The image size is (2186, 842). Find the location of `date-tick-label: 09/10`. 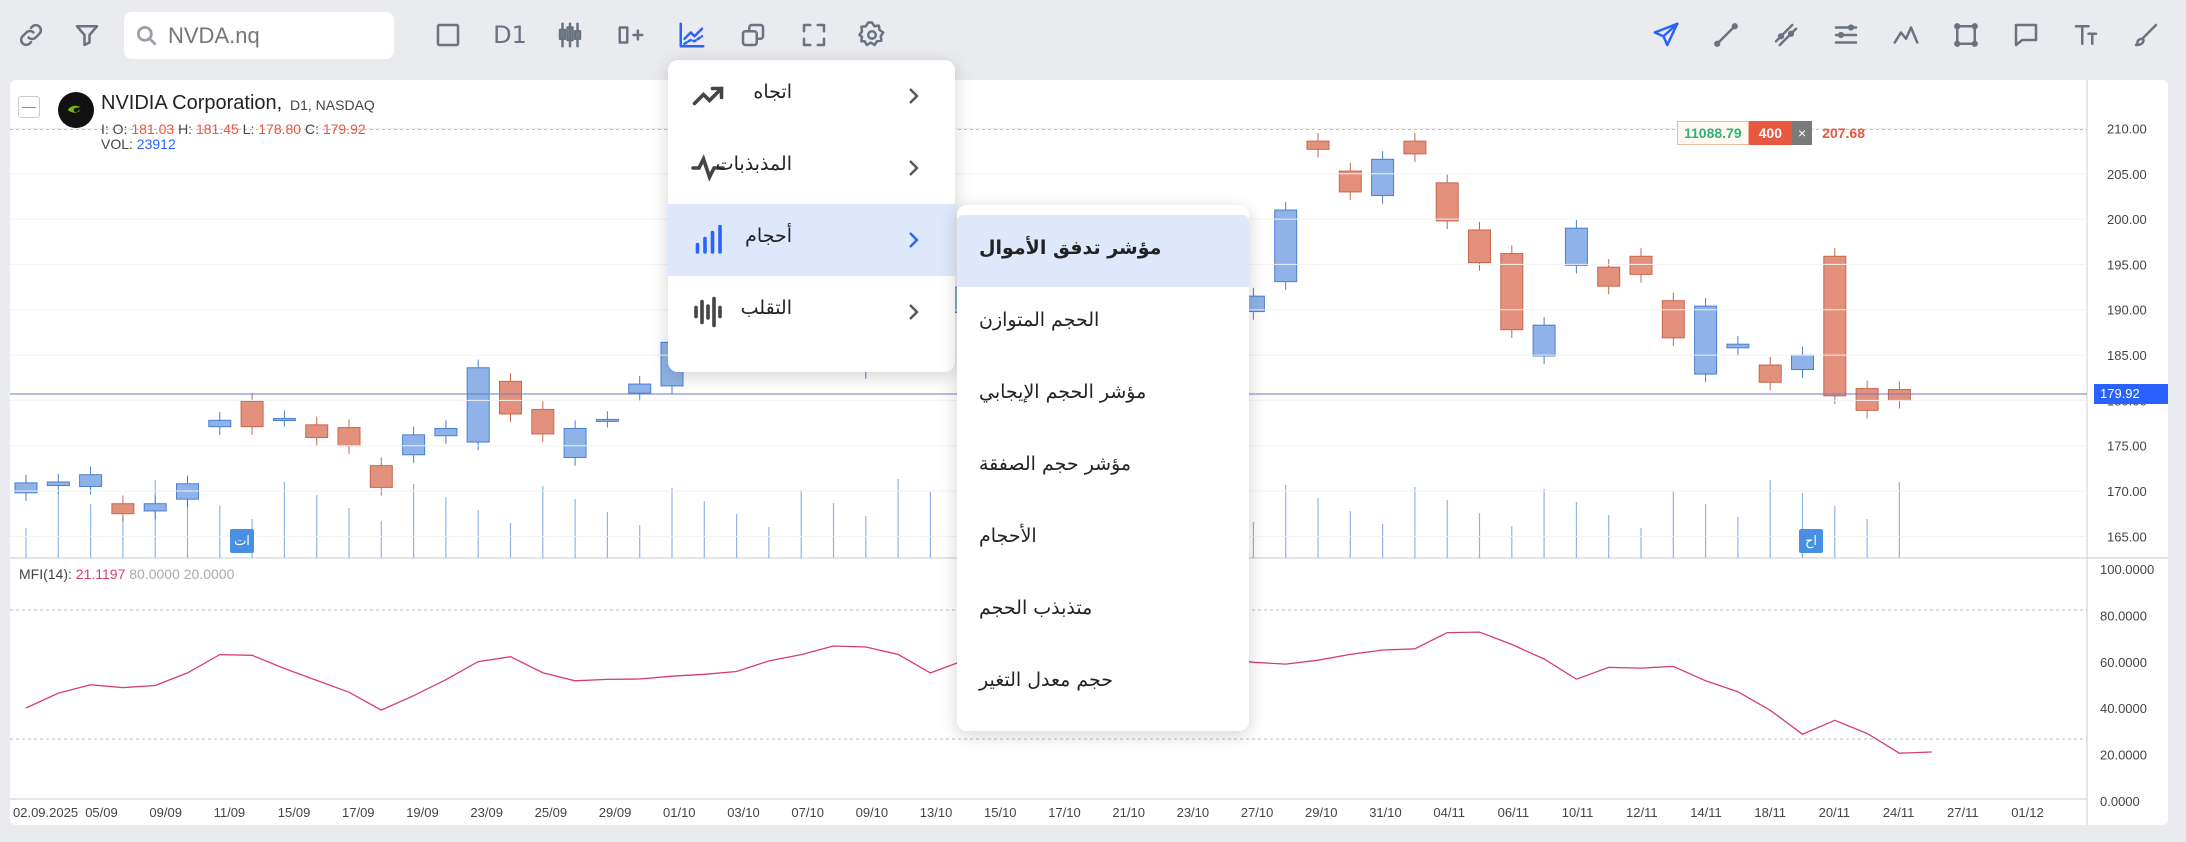

date-tick-label: 09/10 is located at coordinates (872, 812).